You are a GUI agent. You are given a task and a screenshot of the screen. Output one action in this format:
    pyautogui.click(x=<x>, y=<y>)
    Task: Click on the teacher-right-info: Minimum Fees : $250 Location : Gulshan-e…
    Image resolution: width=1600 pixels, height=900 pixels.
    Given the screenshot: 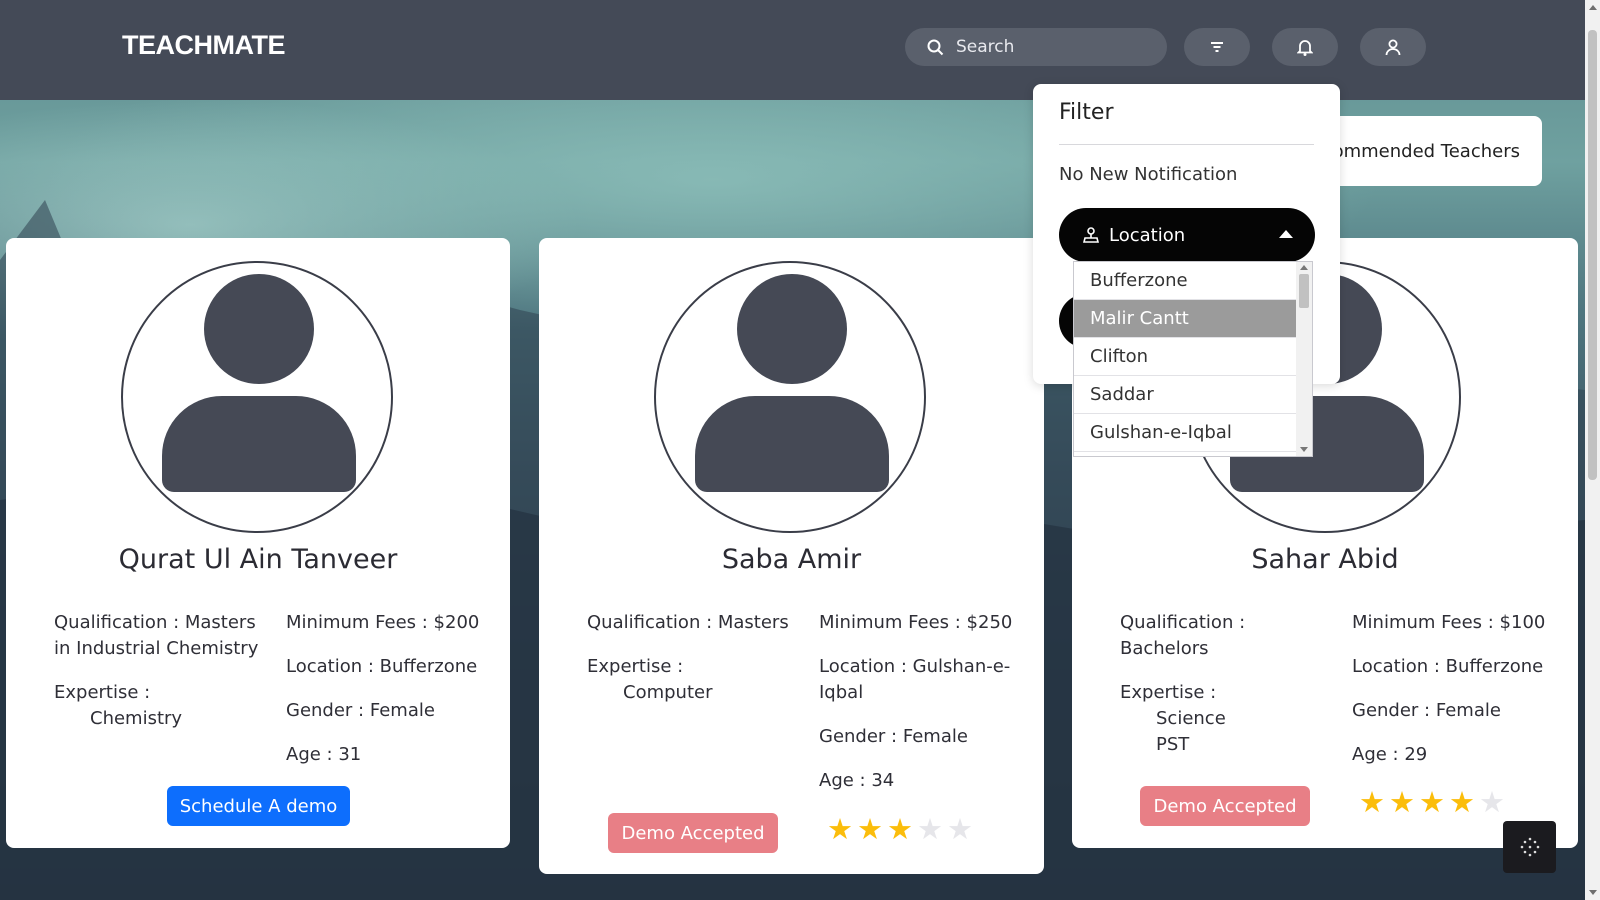 What is the action you would take?
    pyautogui.click(x=929, y=702)
    